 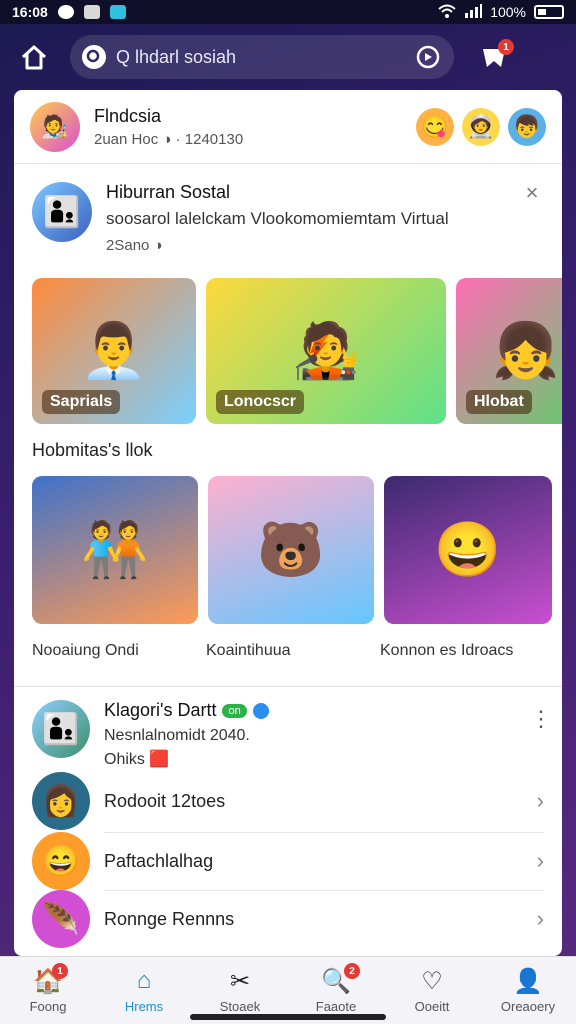 What do you see at coordinates (61, 861) in the screenshot?
I see `list-avatar: 😄` at bounding box center [61, 861].